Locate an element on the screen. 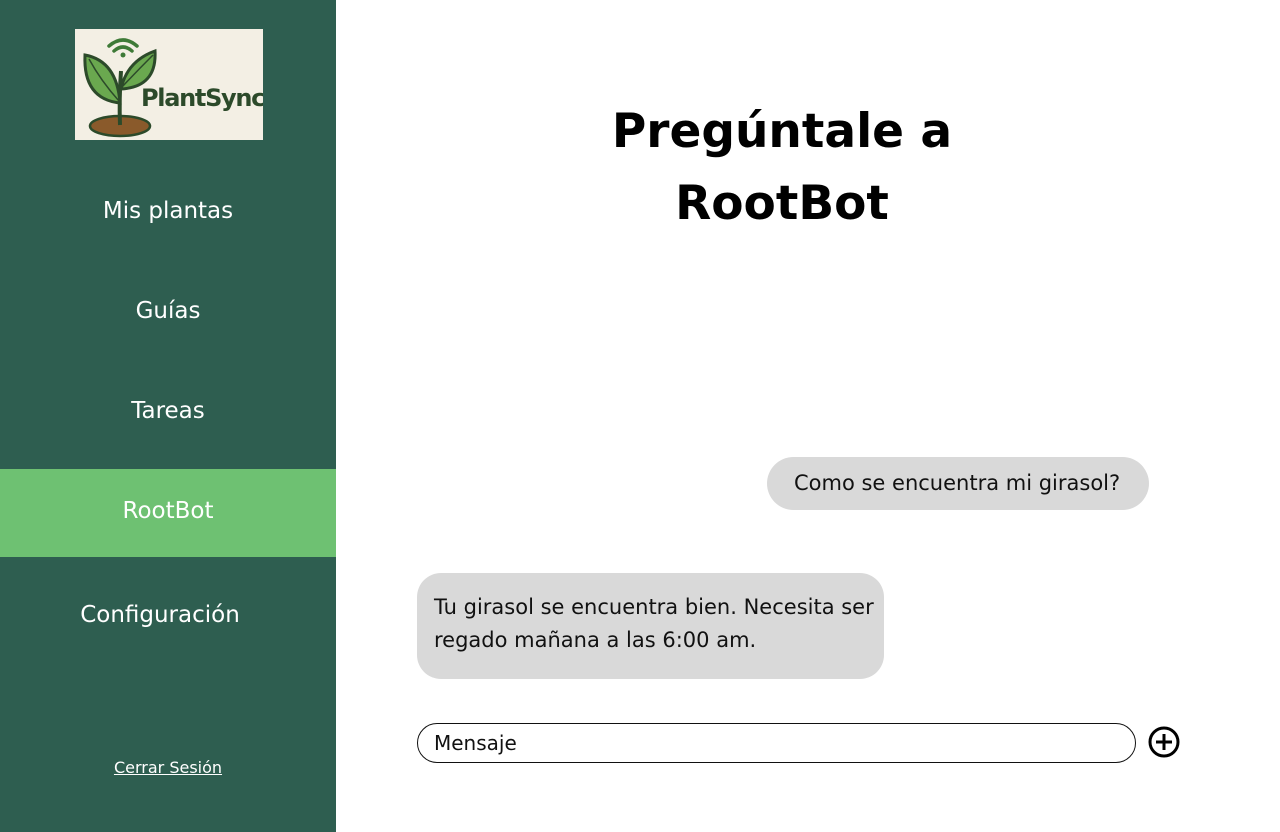 This screenshot has height=832, width=1280. sidebar-item-configuracion: Configuración is located at coordinates (164, 617).